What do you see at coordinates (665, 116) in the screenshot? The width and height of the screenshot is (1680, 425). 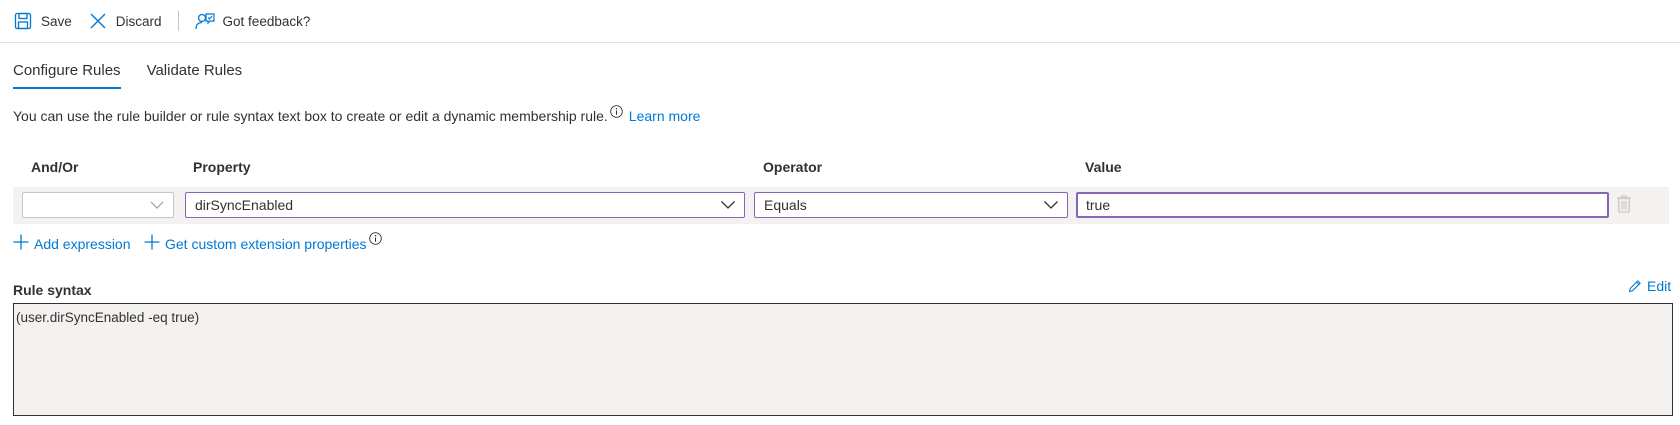 I see `learn-more-link: Learn more` at bounding box center [665, 116].